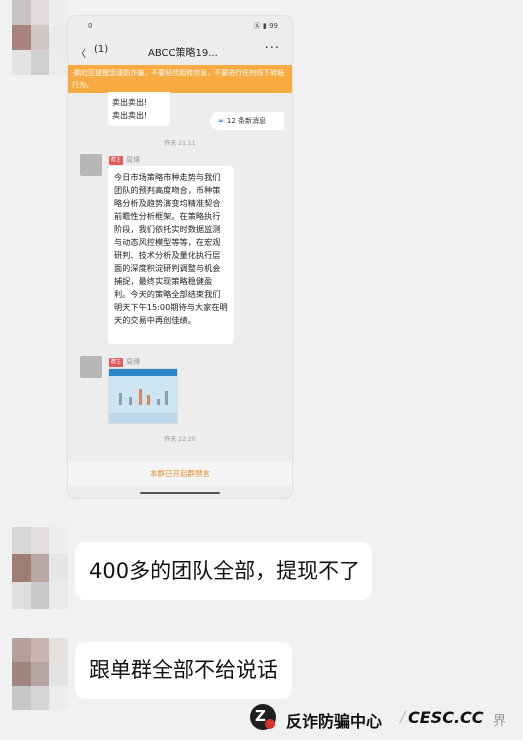  I want to click on fraud-warning-banner: ·鹏社区提醒您谨防诈骗，不要轻信陌转信息，不要进行任何线下转账行为。, so click(180, 79).